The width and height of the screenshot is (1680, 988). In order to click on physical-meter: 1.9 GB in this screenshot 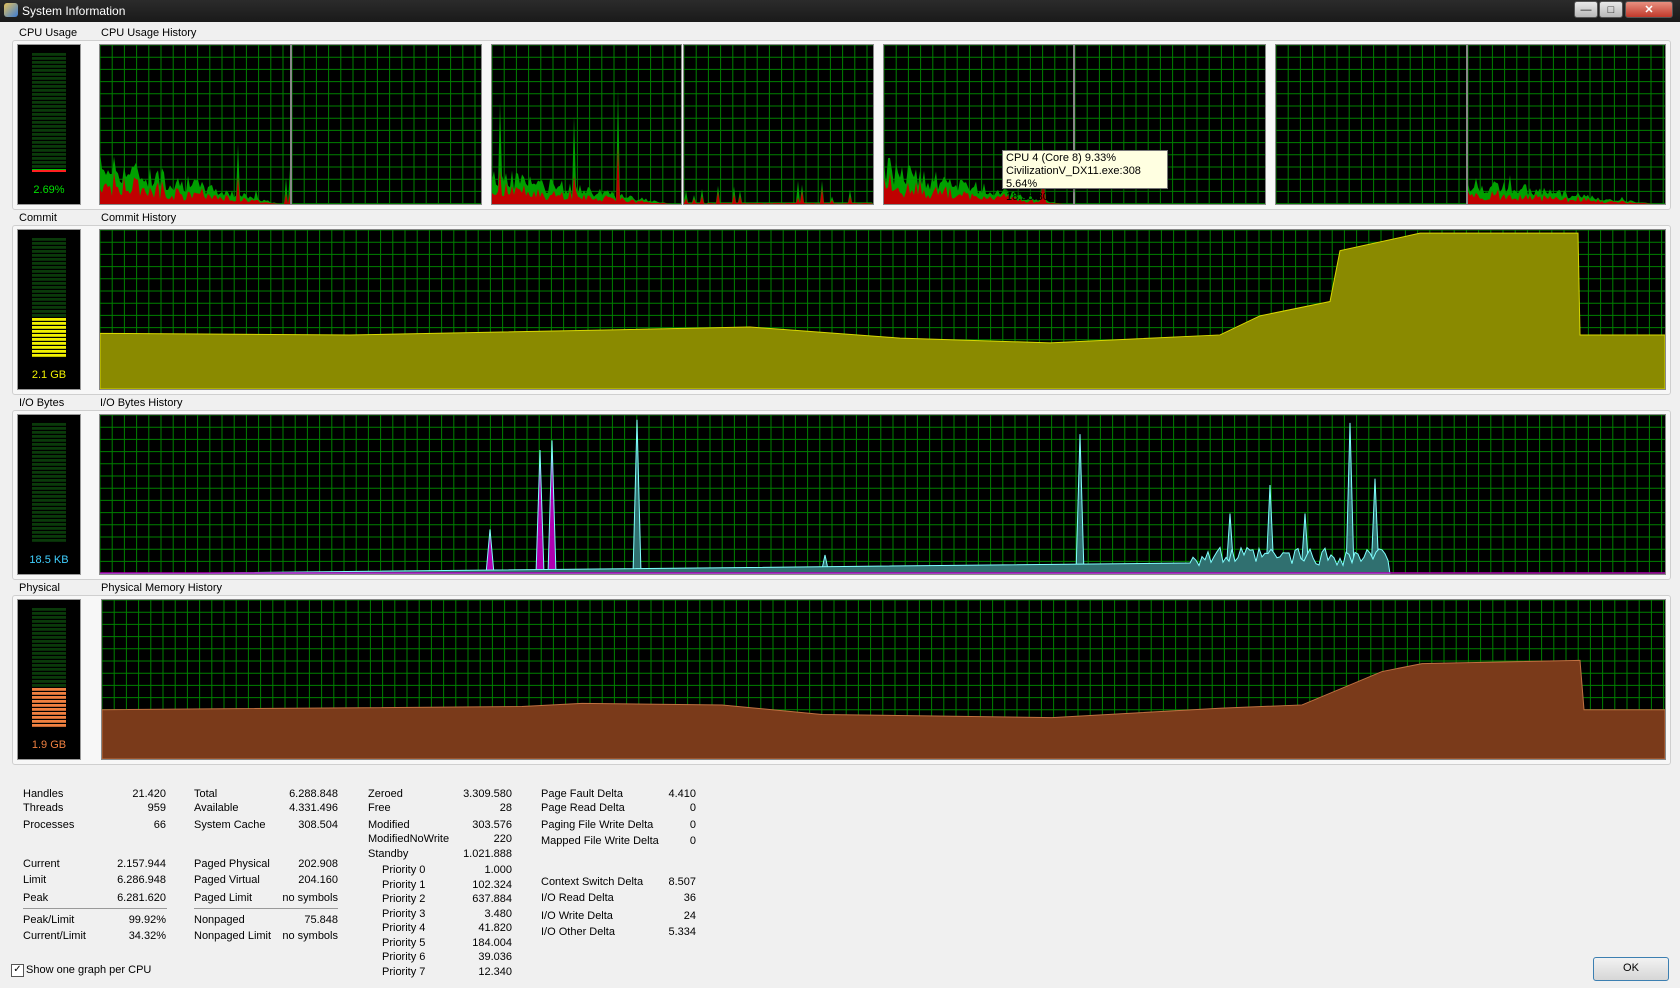, I will do `click(49, 679)`.